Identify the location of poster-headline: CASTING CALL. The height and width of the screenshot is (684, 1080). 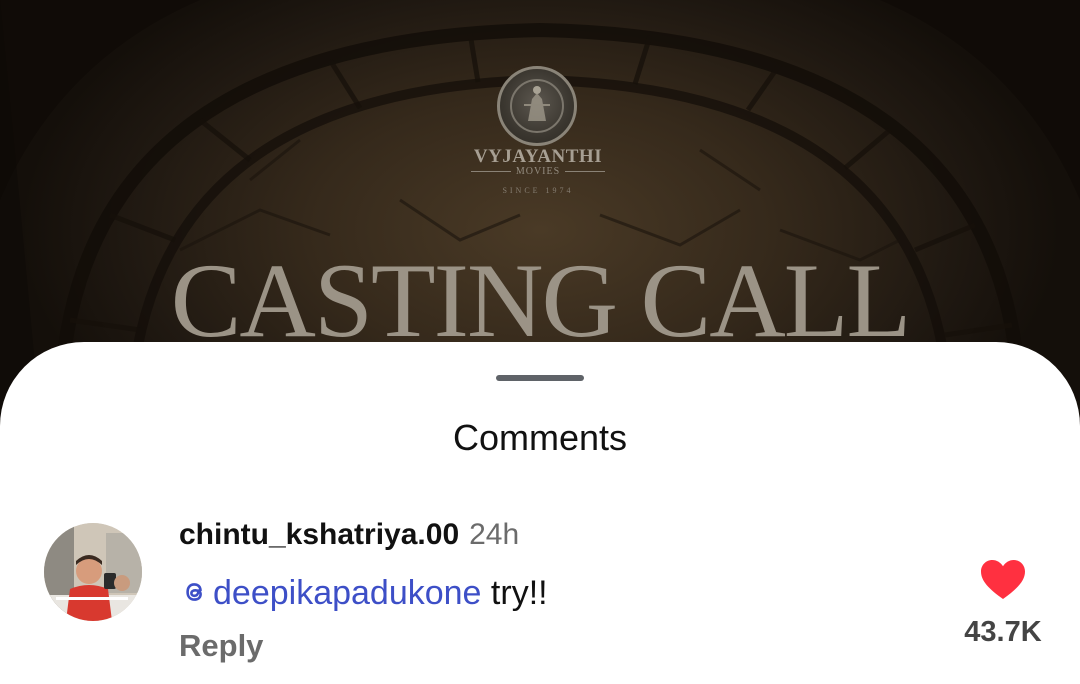
(541, 300).